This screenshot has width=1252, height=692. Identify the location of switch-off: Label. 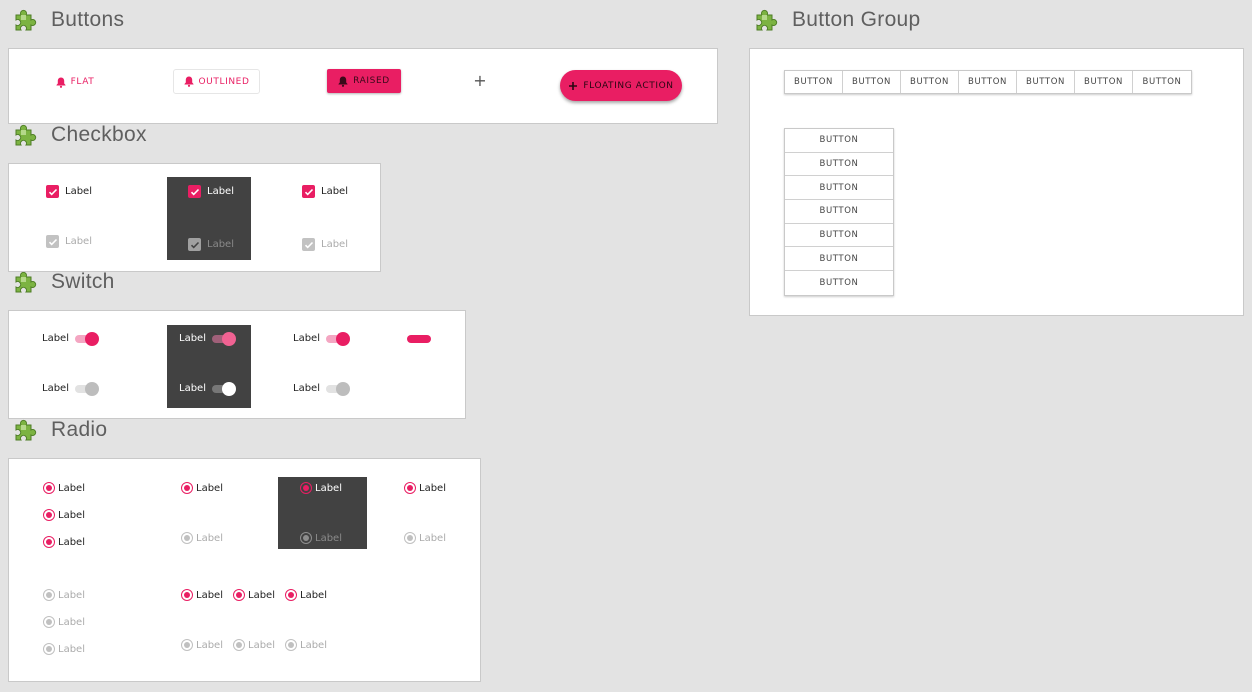
(70, 388).